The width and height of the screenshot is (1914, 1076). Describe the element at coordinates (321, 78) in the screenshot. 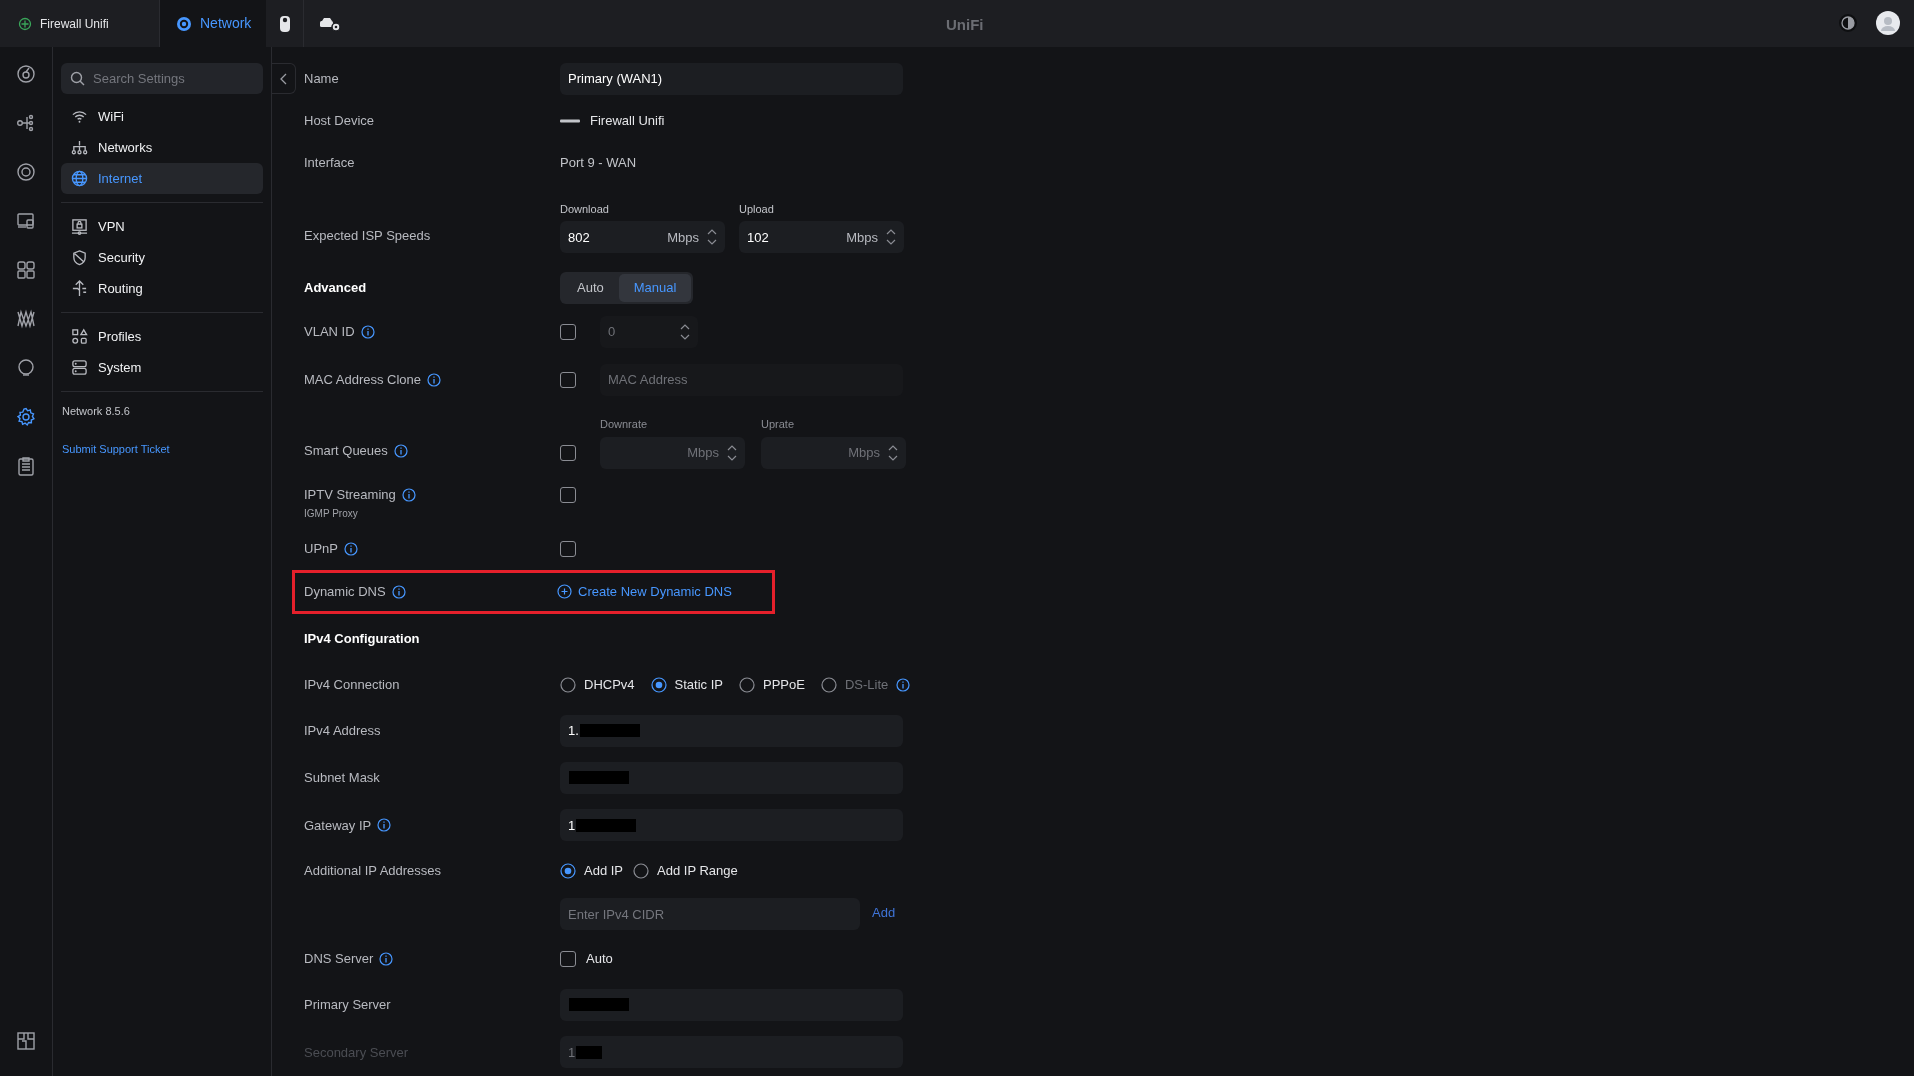

I see `field-label: Name` at that location.